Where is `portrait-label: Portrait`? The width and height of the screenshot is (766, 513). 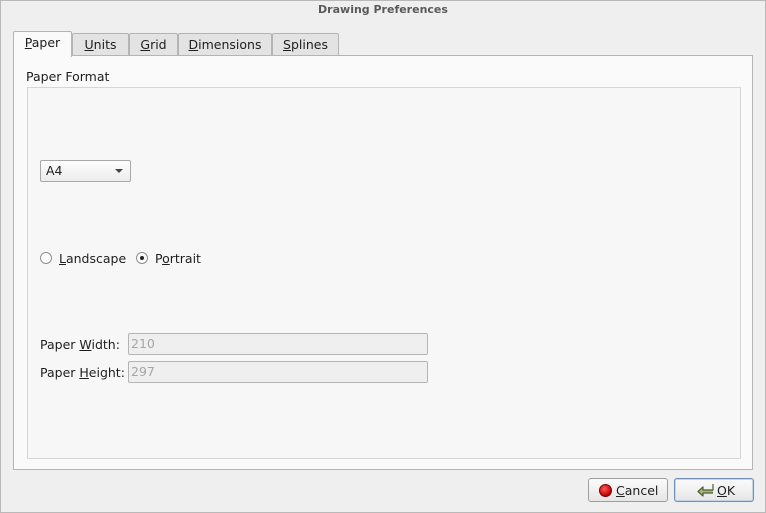
portrait-label: Portrait is located at coordinates (178, 258).